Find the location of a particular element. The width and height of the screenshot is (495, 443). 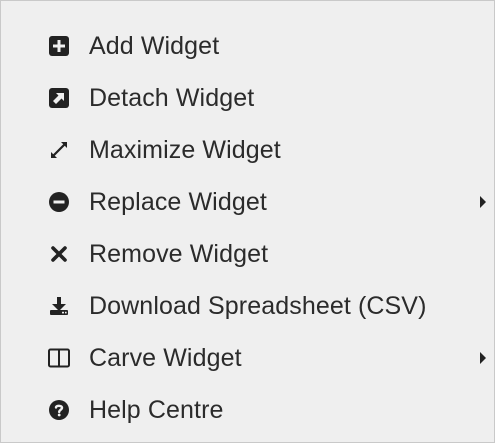

menu-item-label: Download Spreadsheet (CSV) is located at coordinates (258, 305).